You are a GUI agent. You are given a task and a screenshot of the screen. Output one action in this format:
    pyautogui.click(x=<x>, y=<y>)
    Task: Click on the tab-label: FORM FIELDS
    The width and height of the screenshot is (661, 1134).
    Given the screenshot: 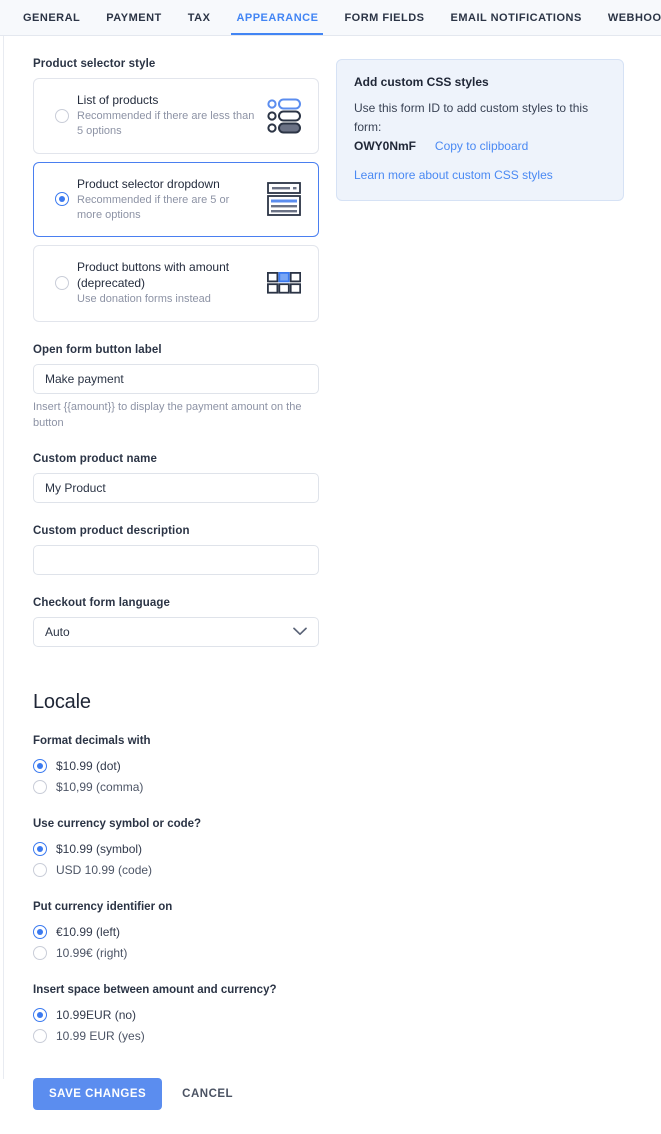 What is the action you would take?
    pyautogui.click(x=384, y=17)
    